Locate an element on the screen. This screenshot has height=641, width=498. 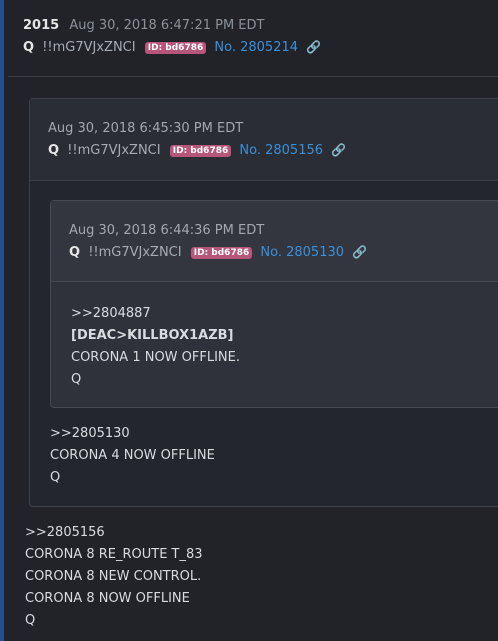
post-number: 2015 is located at coordinates (41, 25).